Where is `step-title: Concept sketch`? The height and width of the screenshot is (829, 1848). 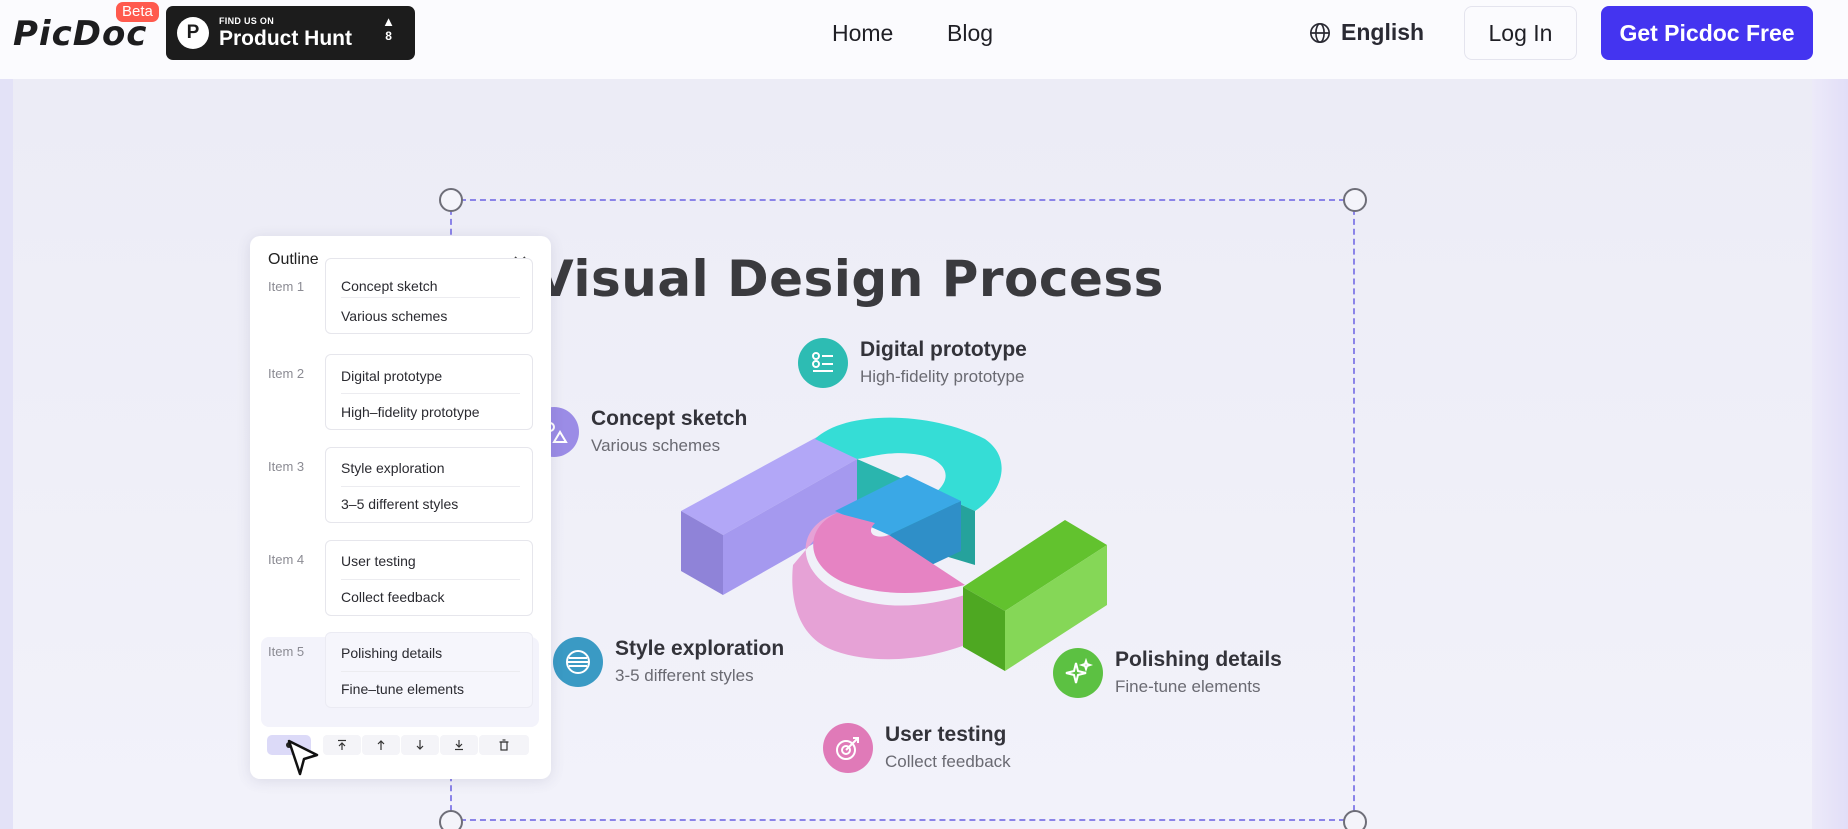 step-title: Concept sketch is located at coordinates (669, 418).